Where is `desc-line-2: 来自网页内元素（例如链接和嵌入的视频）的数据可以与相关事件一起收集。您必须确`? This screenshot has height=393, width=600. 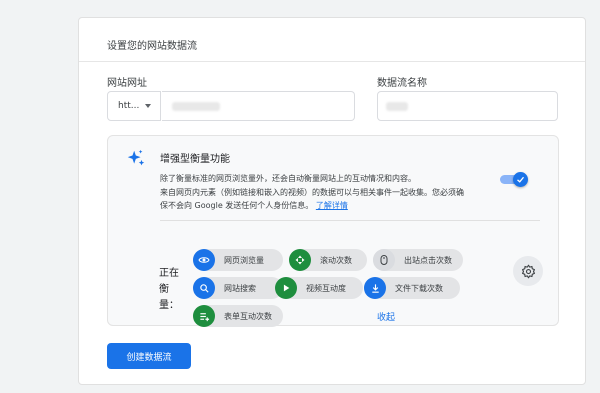
desc-line-2: 来自网页内元素（例如链接和嵌入的视频）的数据可以与相关事件一起收集。您必须确 is located at coordinates (312, 192).